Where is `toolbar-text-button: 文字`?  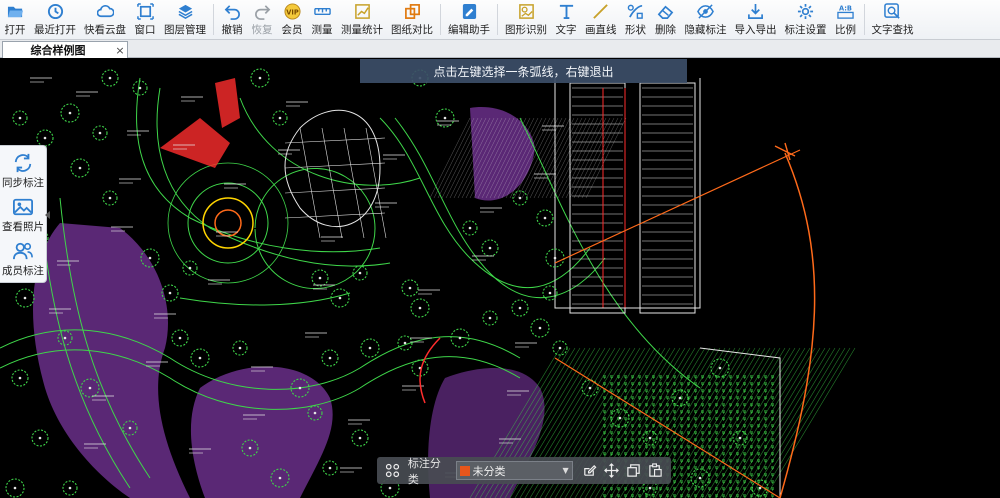 toolbar-text-button: 文字 is located at coordinates (566, 19).